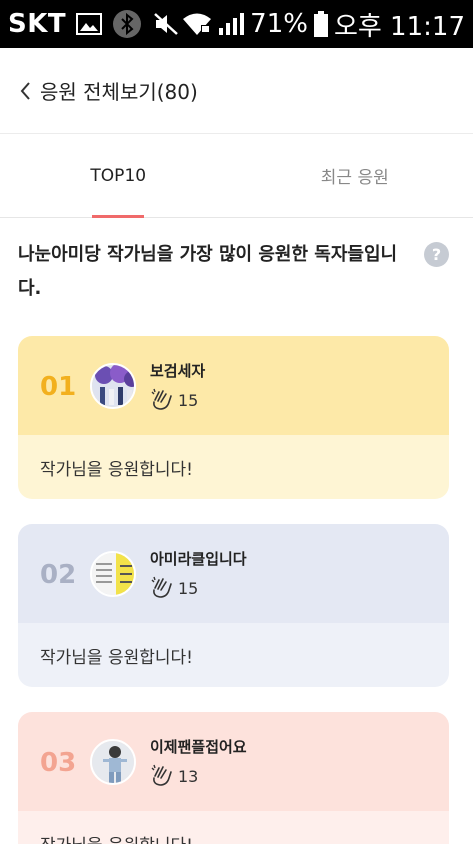 Image resolution: width=473 pixels, height=844 pixels. I want to click on signal-icon, so click(231, 24).